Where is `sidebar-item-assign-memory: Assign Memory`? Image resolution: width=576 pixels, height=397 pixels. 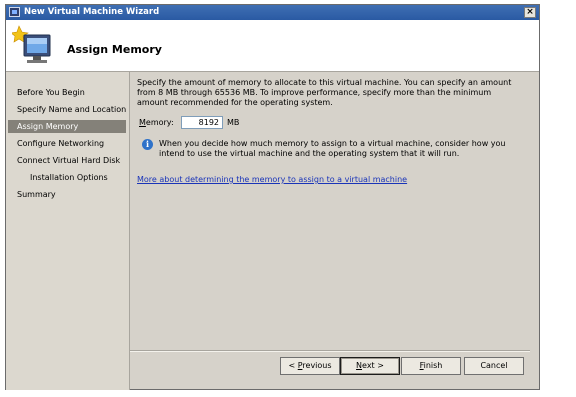 sidebar-item-assign-memory: Assign Memory is located at coordinates (67, 126).